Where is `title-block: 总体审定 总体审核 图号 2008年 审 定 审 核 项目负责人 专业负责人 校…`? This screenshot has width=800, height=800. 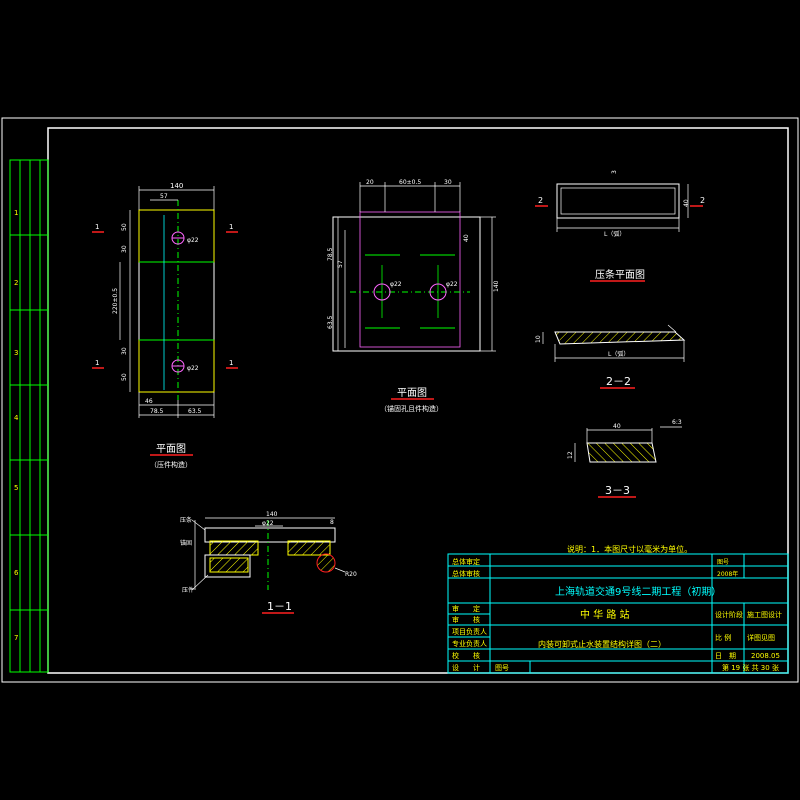
title-block: 总体审定 总体审核 图号 2008年 审 定 审 核 项目负责人 专业负责人 校… is located at coordinates (618, 613).